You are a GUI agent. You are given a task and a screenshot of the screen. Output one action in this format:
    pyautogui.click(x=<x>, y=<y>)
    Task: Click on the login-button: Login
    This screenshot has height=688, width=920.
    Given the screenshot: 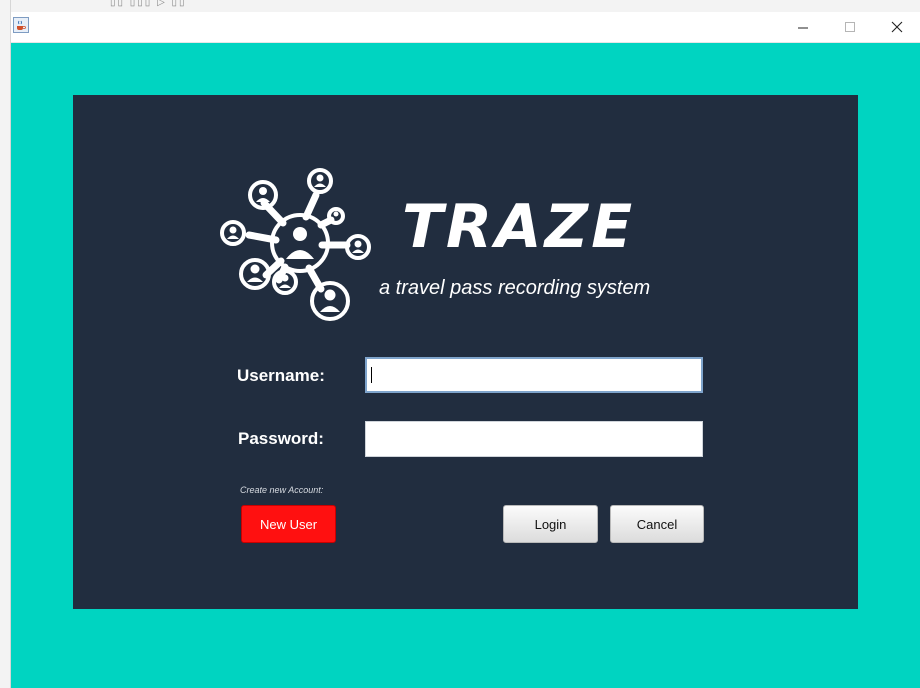 What is the action you would take?
    pyautogui.click(x=550, y=524)
    